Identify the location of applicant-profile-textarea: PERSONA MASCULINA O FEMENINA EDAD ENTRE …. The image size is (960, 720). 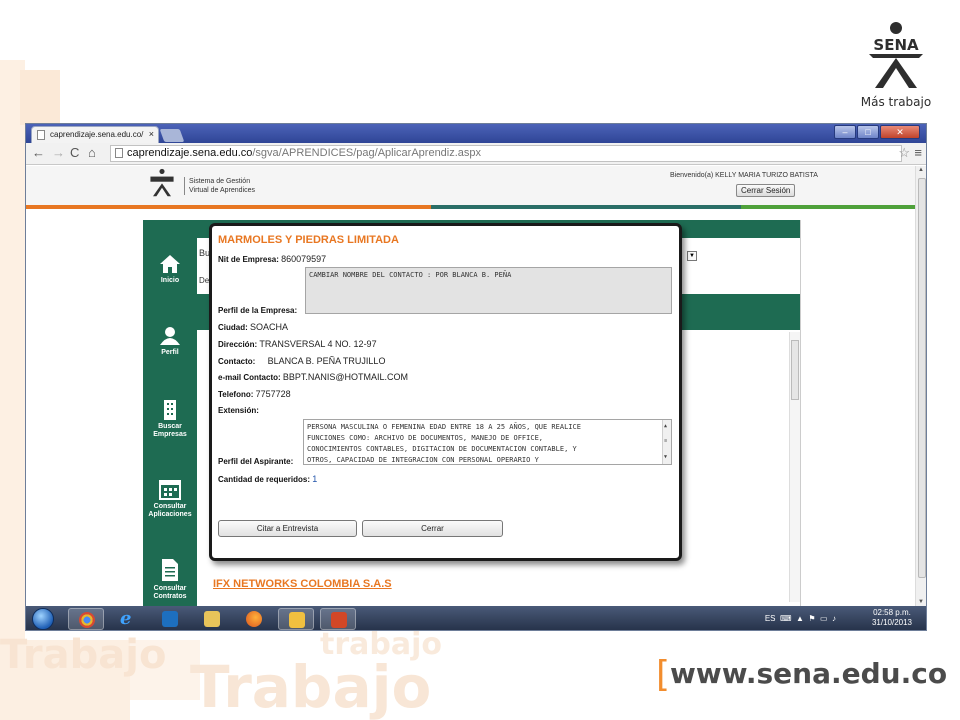
(487, 442).